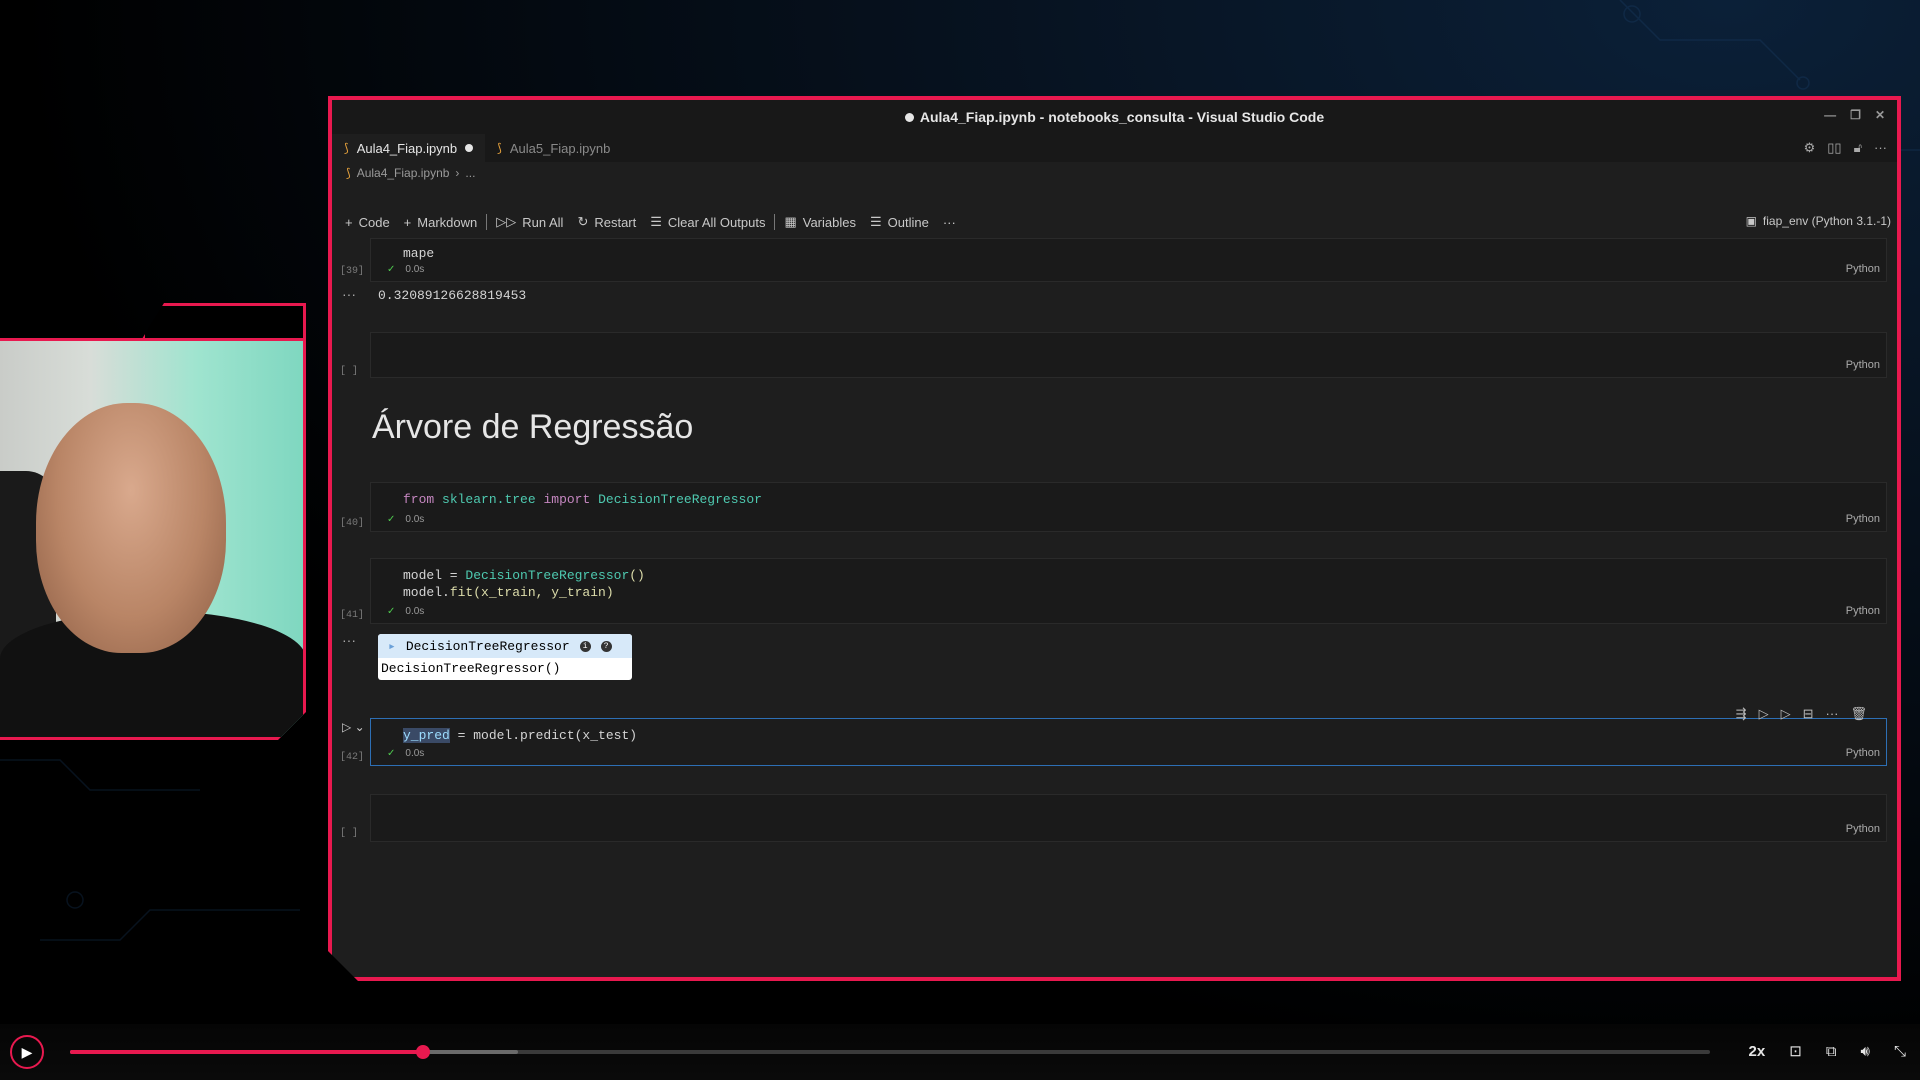 This screenshot has height=1080, width=1920. I want to click on variables-icon: ▦, so click(790, 221).